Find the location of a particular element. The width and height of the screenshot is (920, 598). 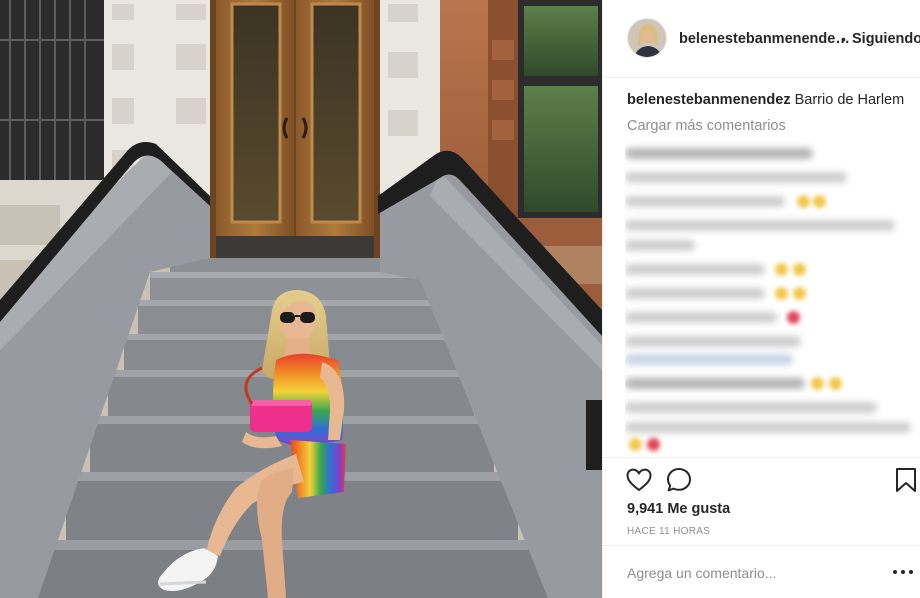

more-options-icon is located at coordinates (903, 572).